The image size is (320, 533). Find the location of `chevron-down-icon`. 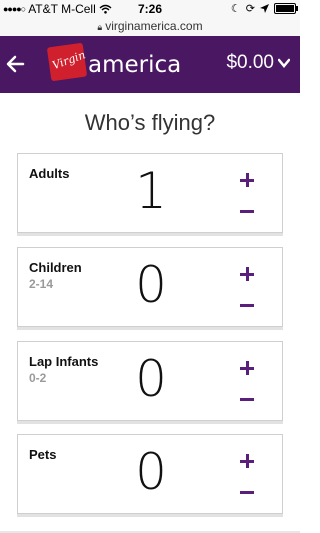

chevron-down-icon is located at coordinates (284, 63).